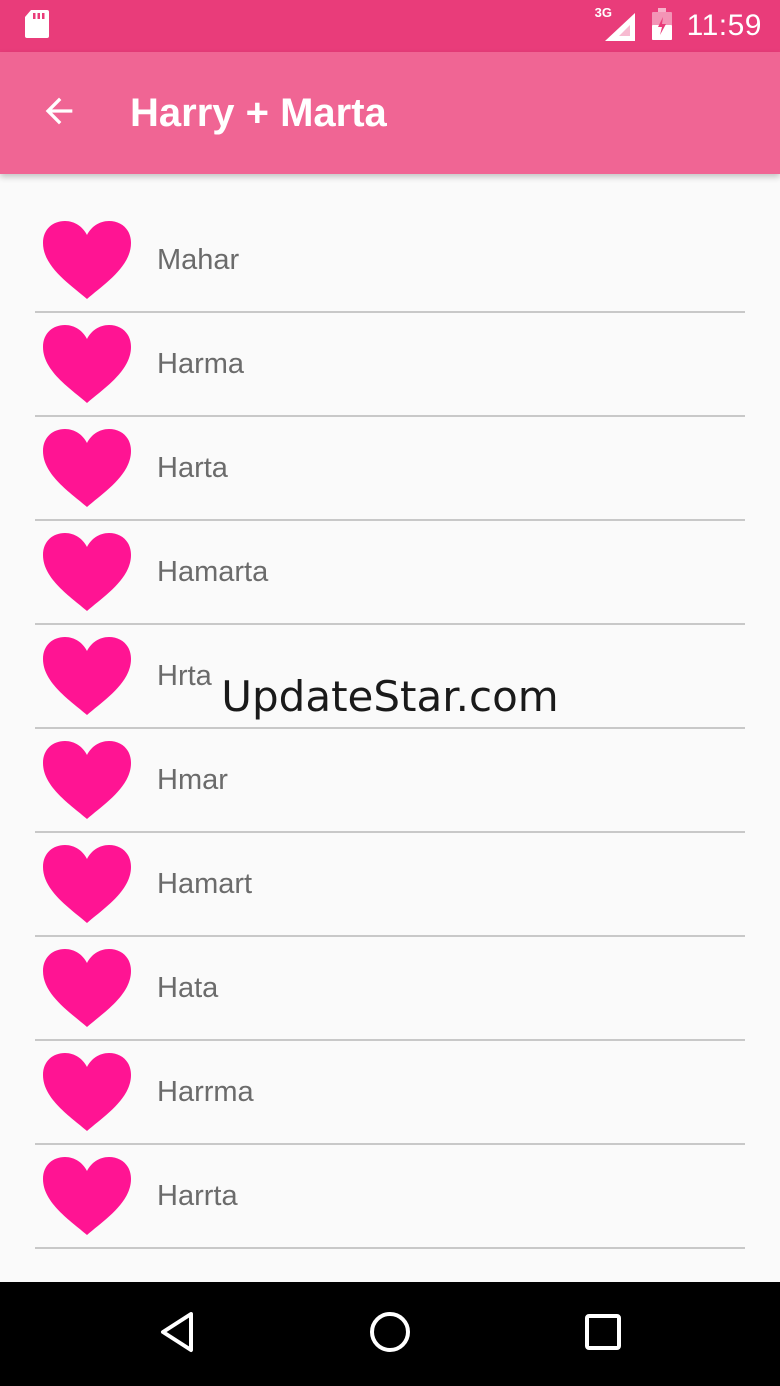  I want to click on list-item-label: Mahar, so click(198, 259).